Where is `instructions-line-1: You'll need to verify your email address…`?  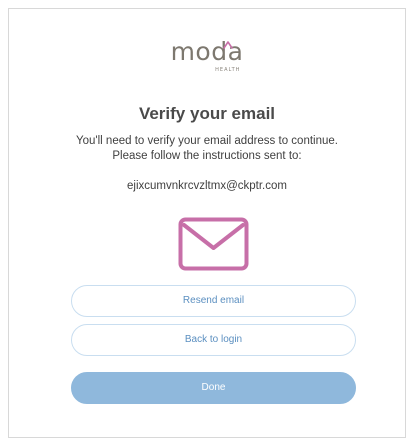 instructions-line-1: You'll need to verify your email address… is located at coordinates (207, 141).